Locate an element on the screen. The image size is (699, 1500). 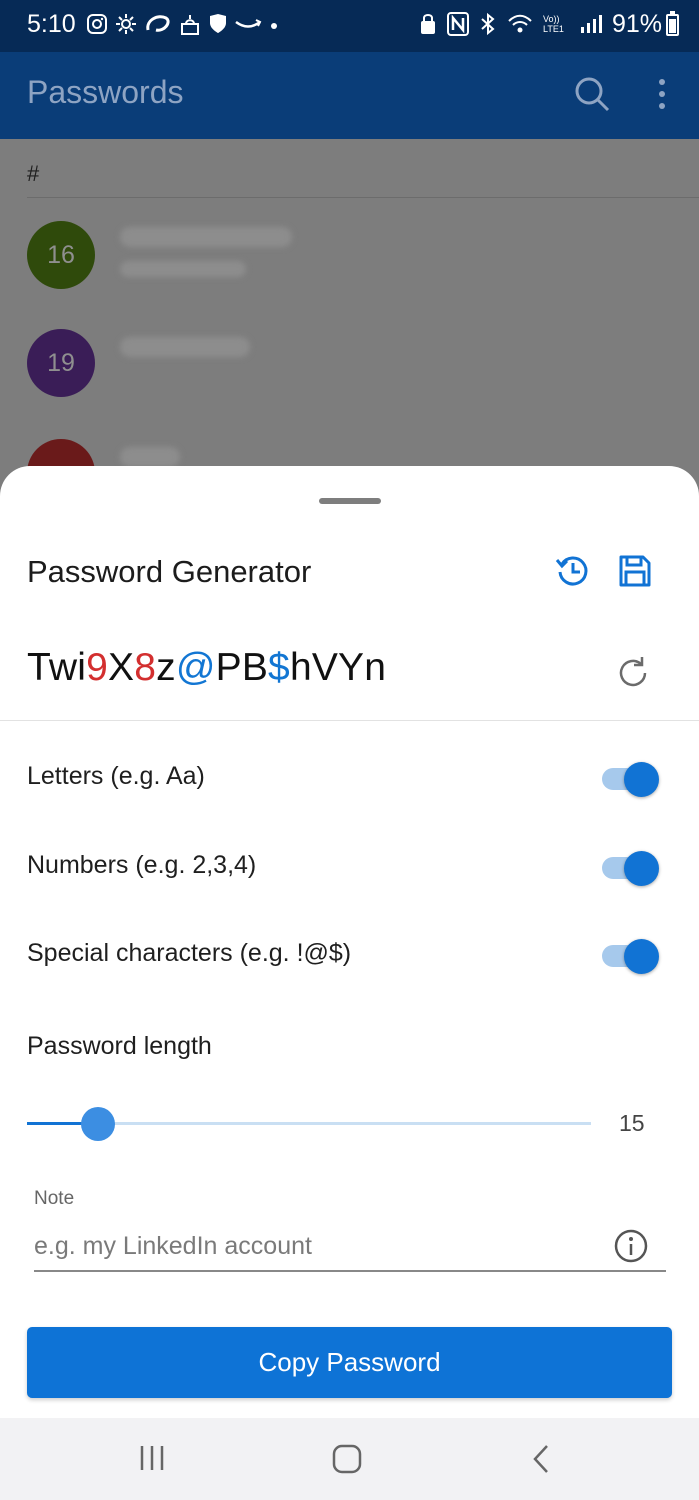
numbers-toggle is located at coordinates (631, 868).